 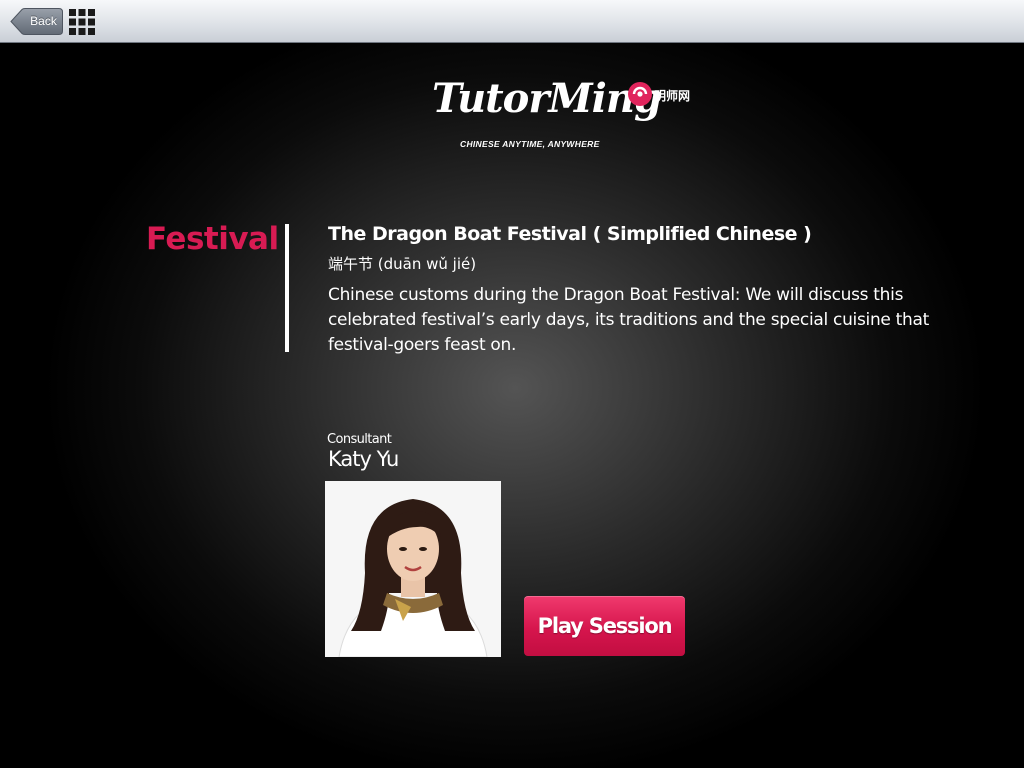 I want to click on tutorming-logo: TutorMing 明师网 CHINESE ANYTIME, ANYWHERE, so click(x=567, y=114).